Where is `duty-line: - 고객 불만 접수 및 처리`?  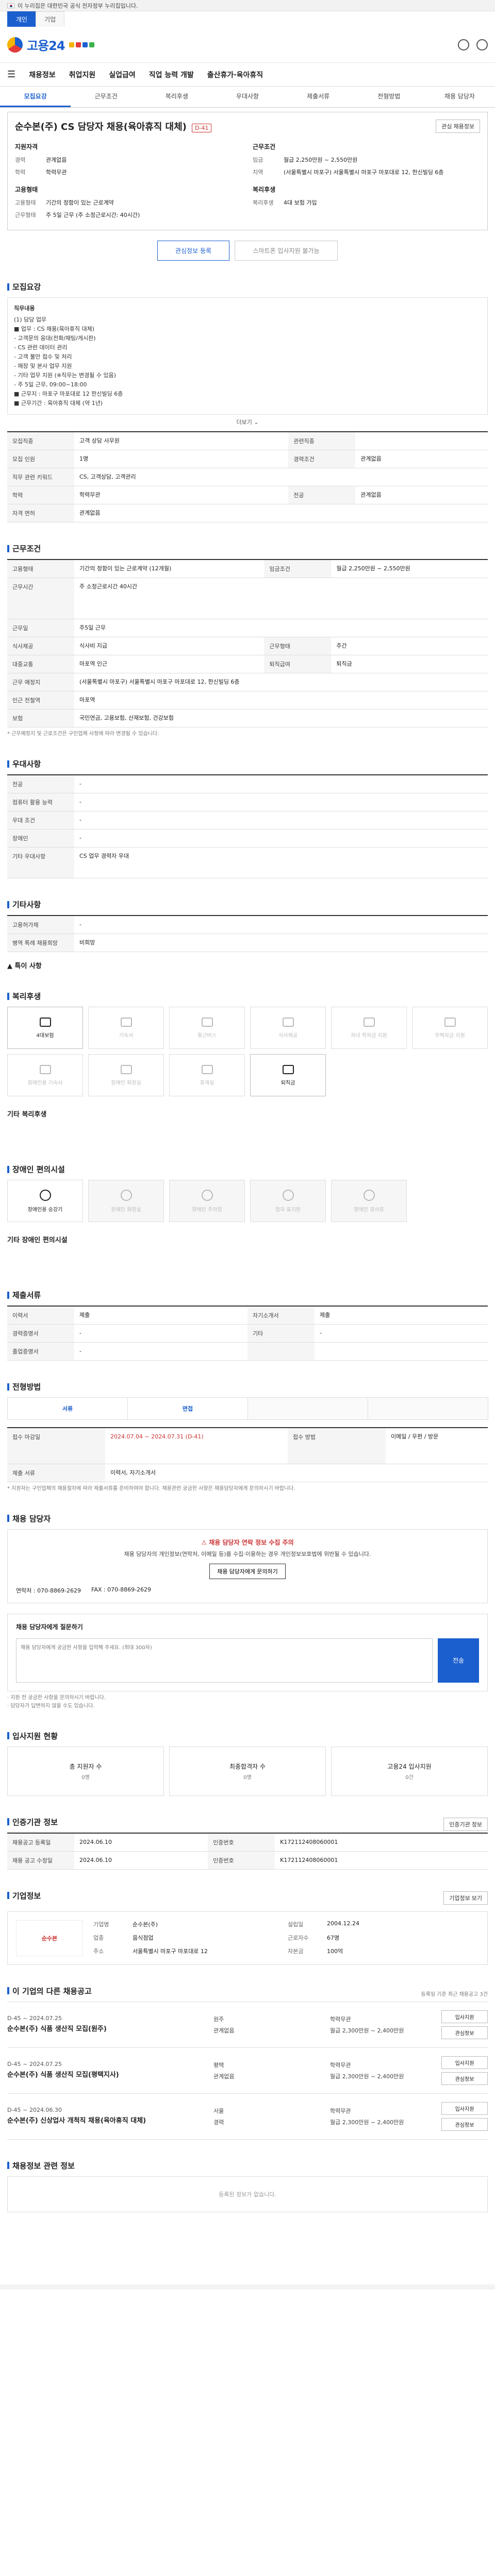
duty-line: - 고객 불만 접수 및 처리 is located at coordinates (43, 356).